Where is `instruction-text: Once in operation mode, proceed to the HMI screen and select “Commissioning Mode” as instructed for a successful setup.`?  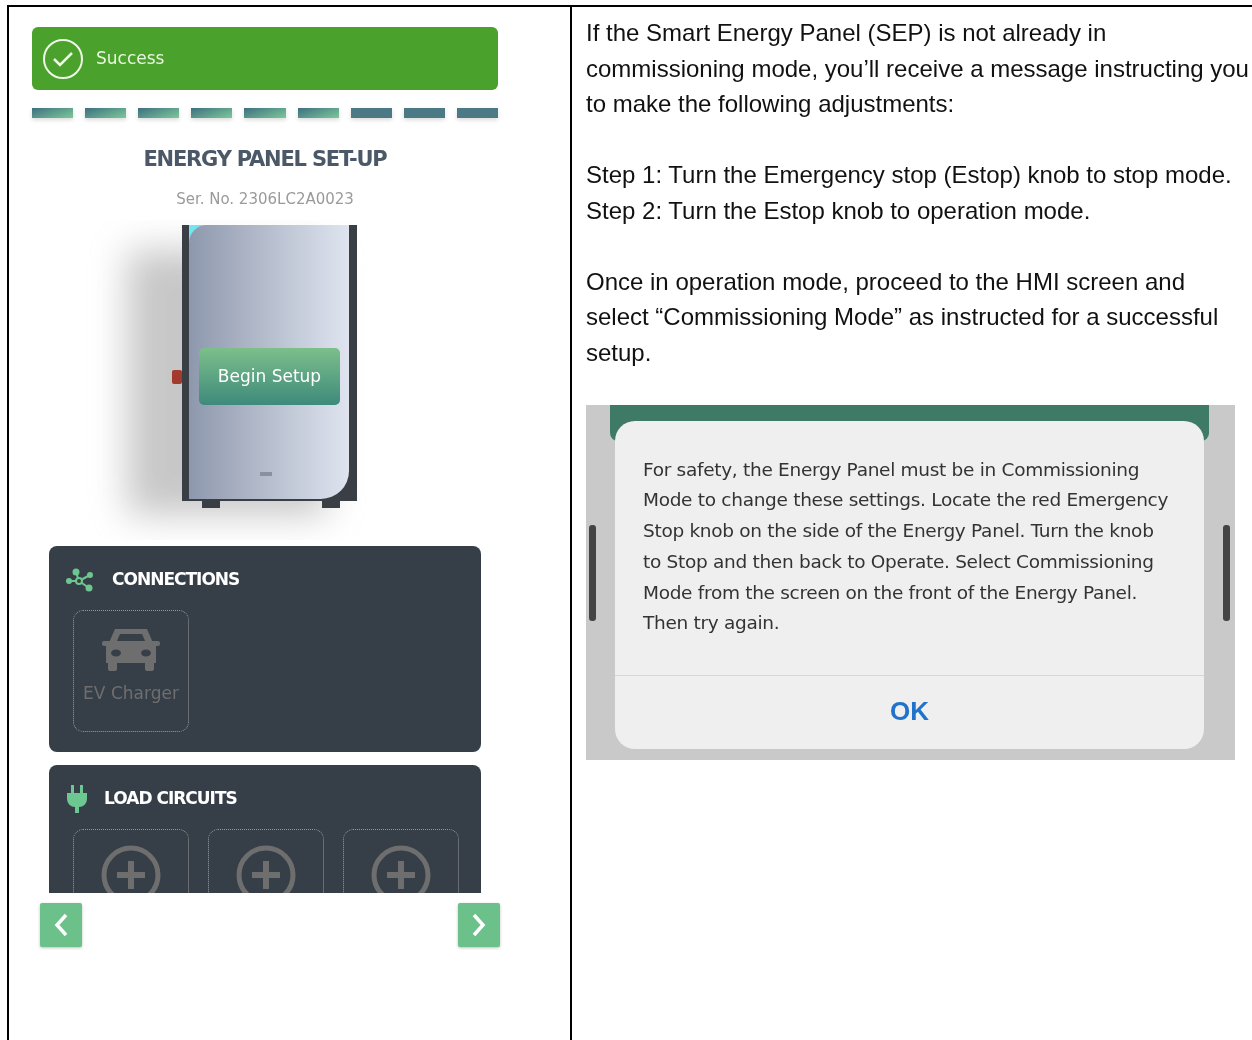 instruction-text: Once in operation mode, proceed to the HMI screen and select “Commissioning Mode” as instructed for a successful setup. is located at coordinates (903, 317).